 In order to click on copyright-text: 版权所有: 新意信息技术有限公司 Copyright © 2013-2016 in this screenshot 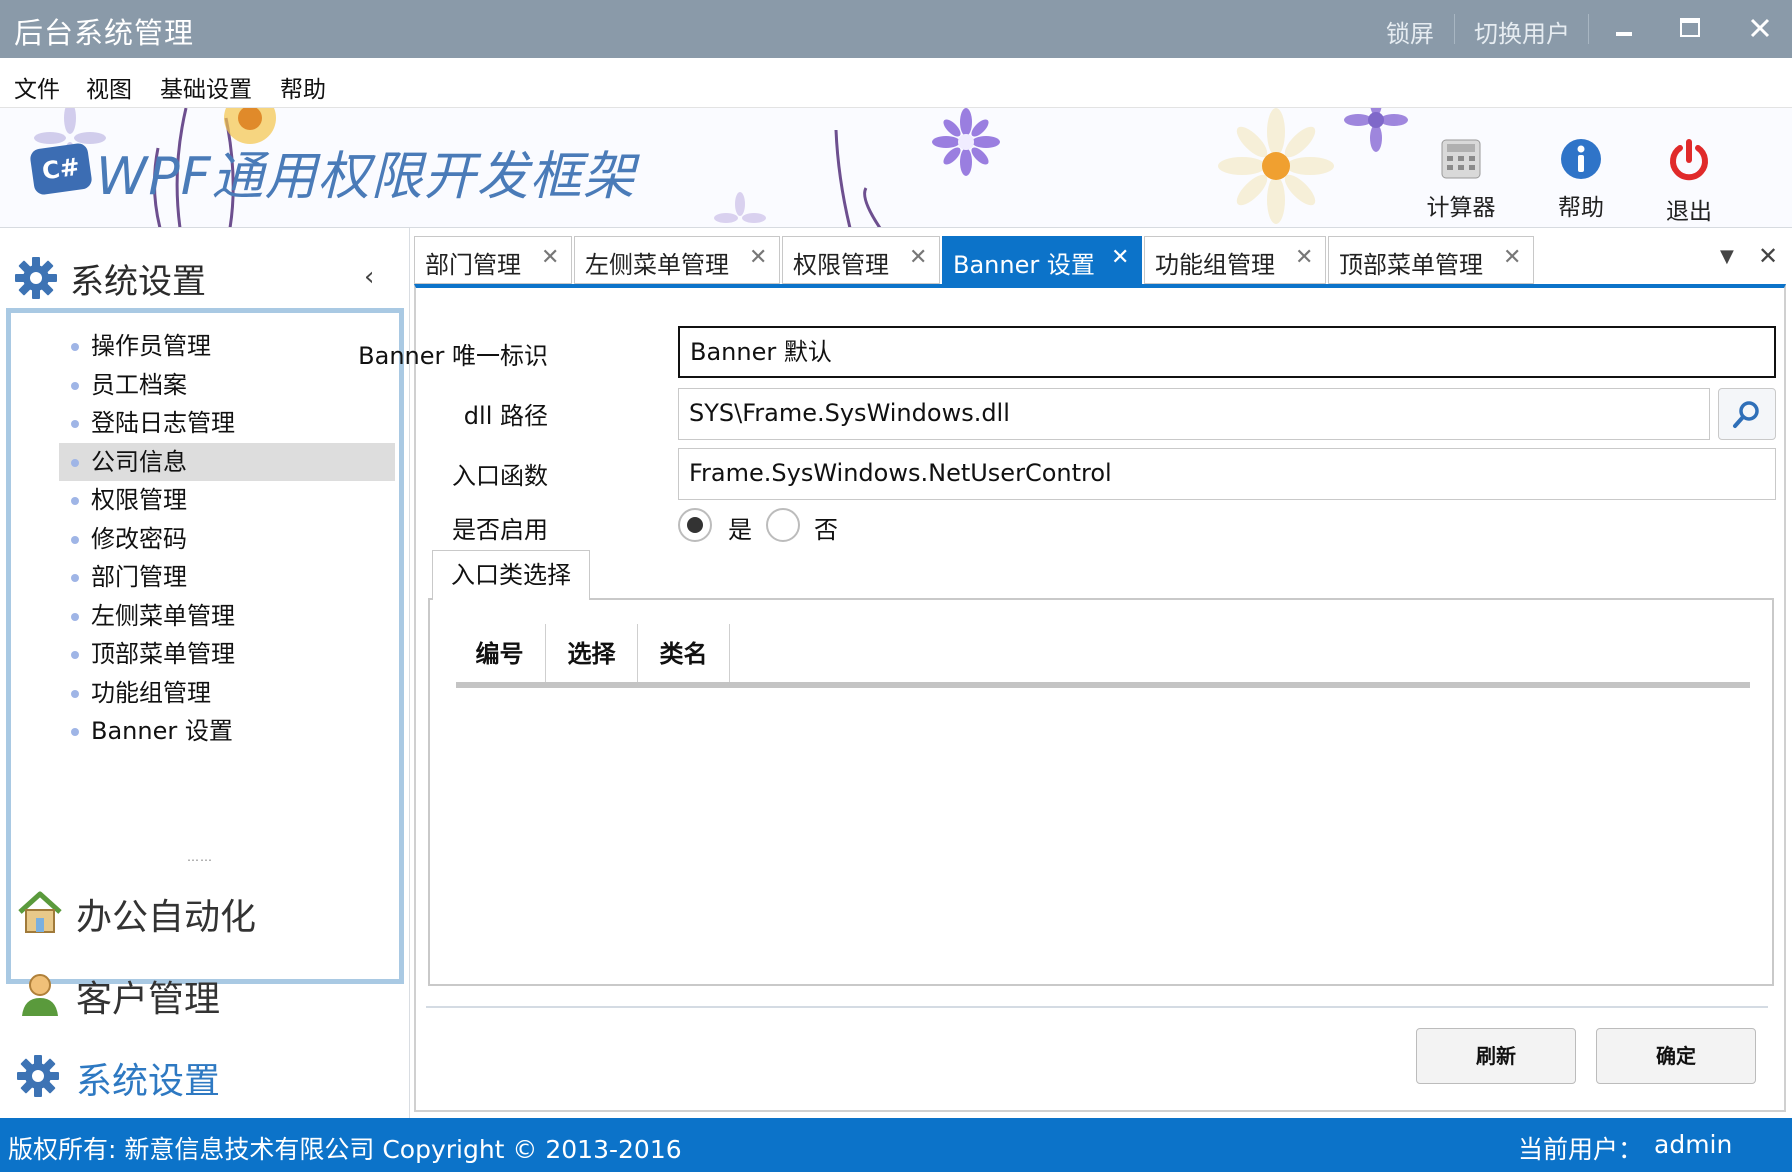, I will do `click(345, 1149)`.